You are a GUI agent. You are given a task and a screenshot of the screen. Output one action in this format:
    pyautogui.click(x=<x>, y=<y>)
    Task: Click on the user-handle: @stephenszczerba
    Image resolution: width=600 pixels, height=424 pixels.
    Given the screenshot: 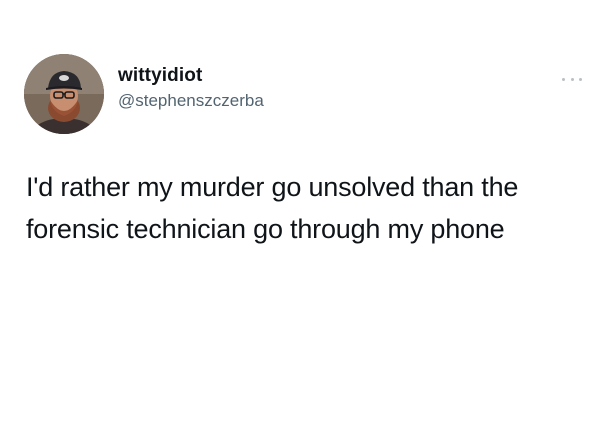 What is the action you would take?
    pyautogui.click(x=191, y=101)
    